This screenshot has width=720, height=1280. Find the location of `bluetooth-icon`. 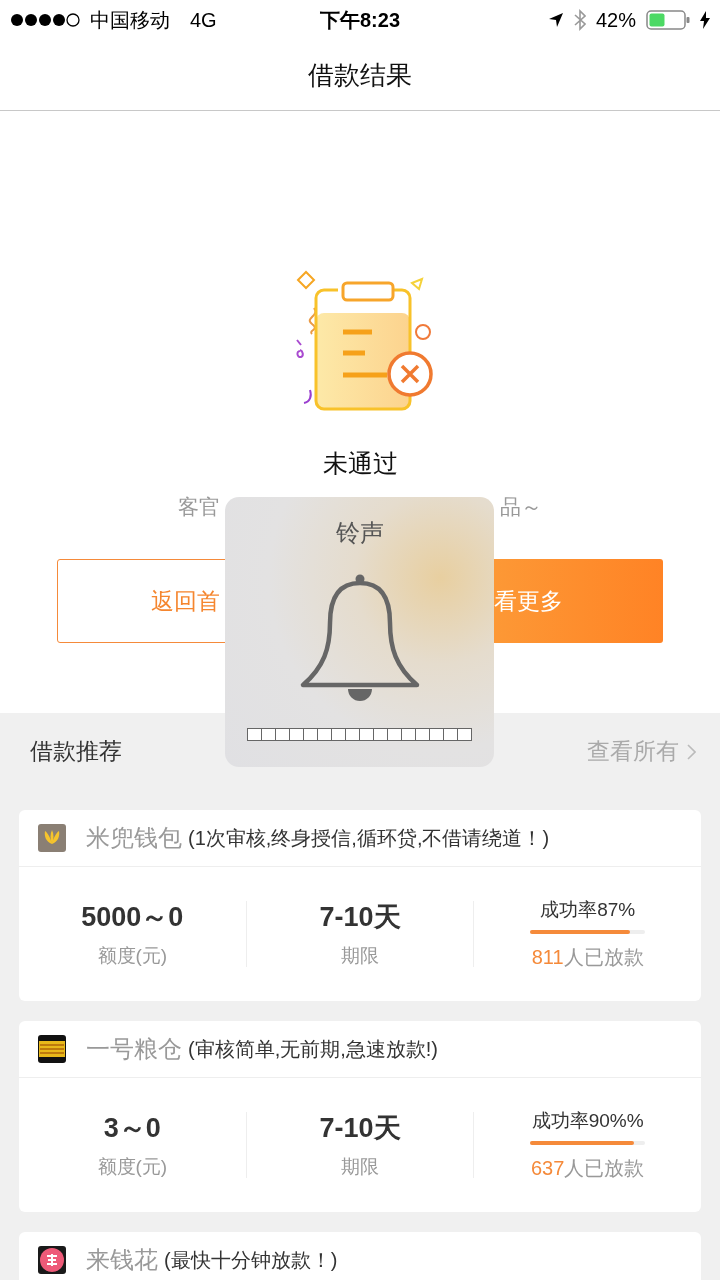

bluetooth-icon is located at coordinates (579, 20).